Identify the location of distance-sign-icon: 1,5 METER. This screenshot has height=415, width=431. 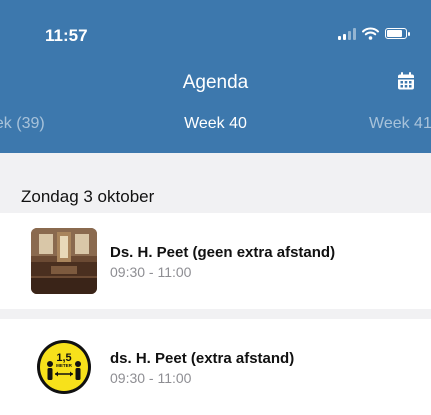
(64, 367).